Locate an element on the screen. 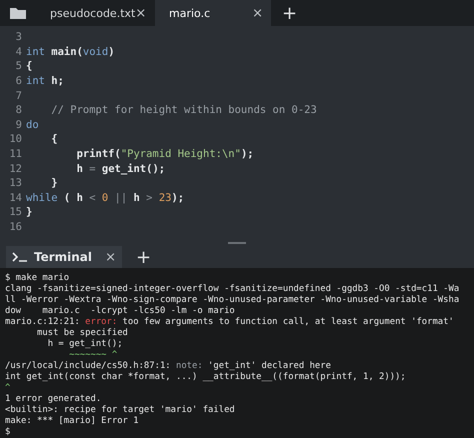 The image size is (474, 438). tab-label: mario.c is located at coordinates (189, 13).